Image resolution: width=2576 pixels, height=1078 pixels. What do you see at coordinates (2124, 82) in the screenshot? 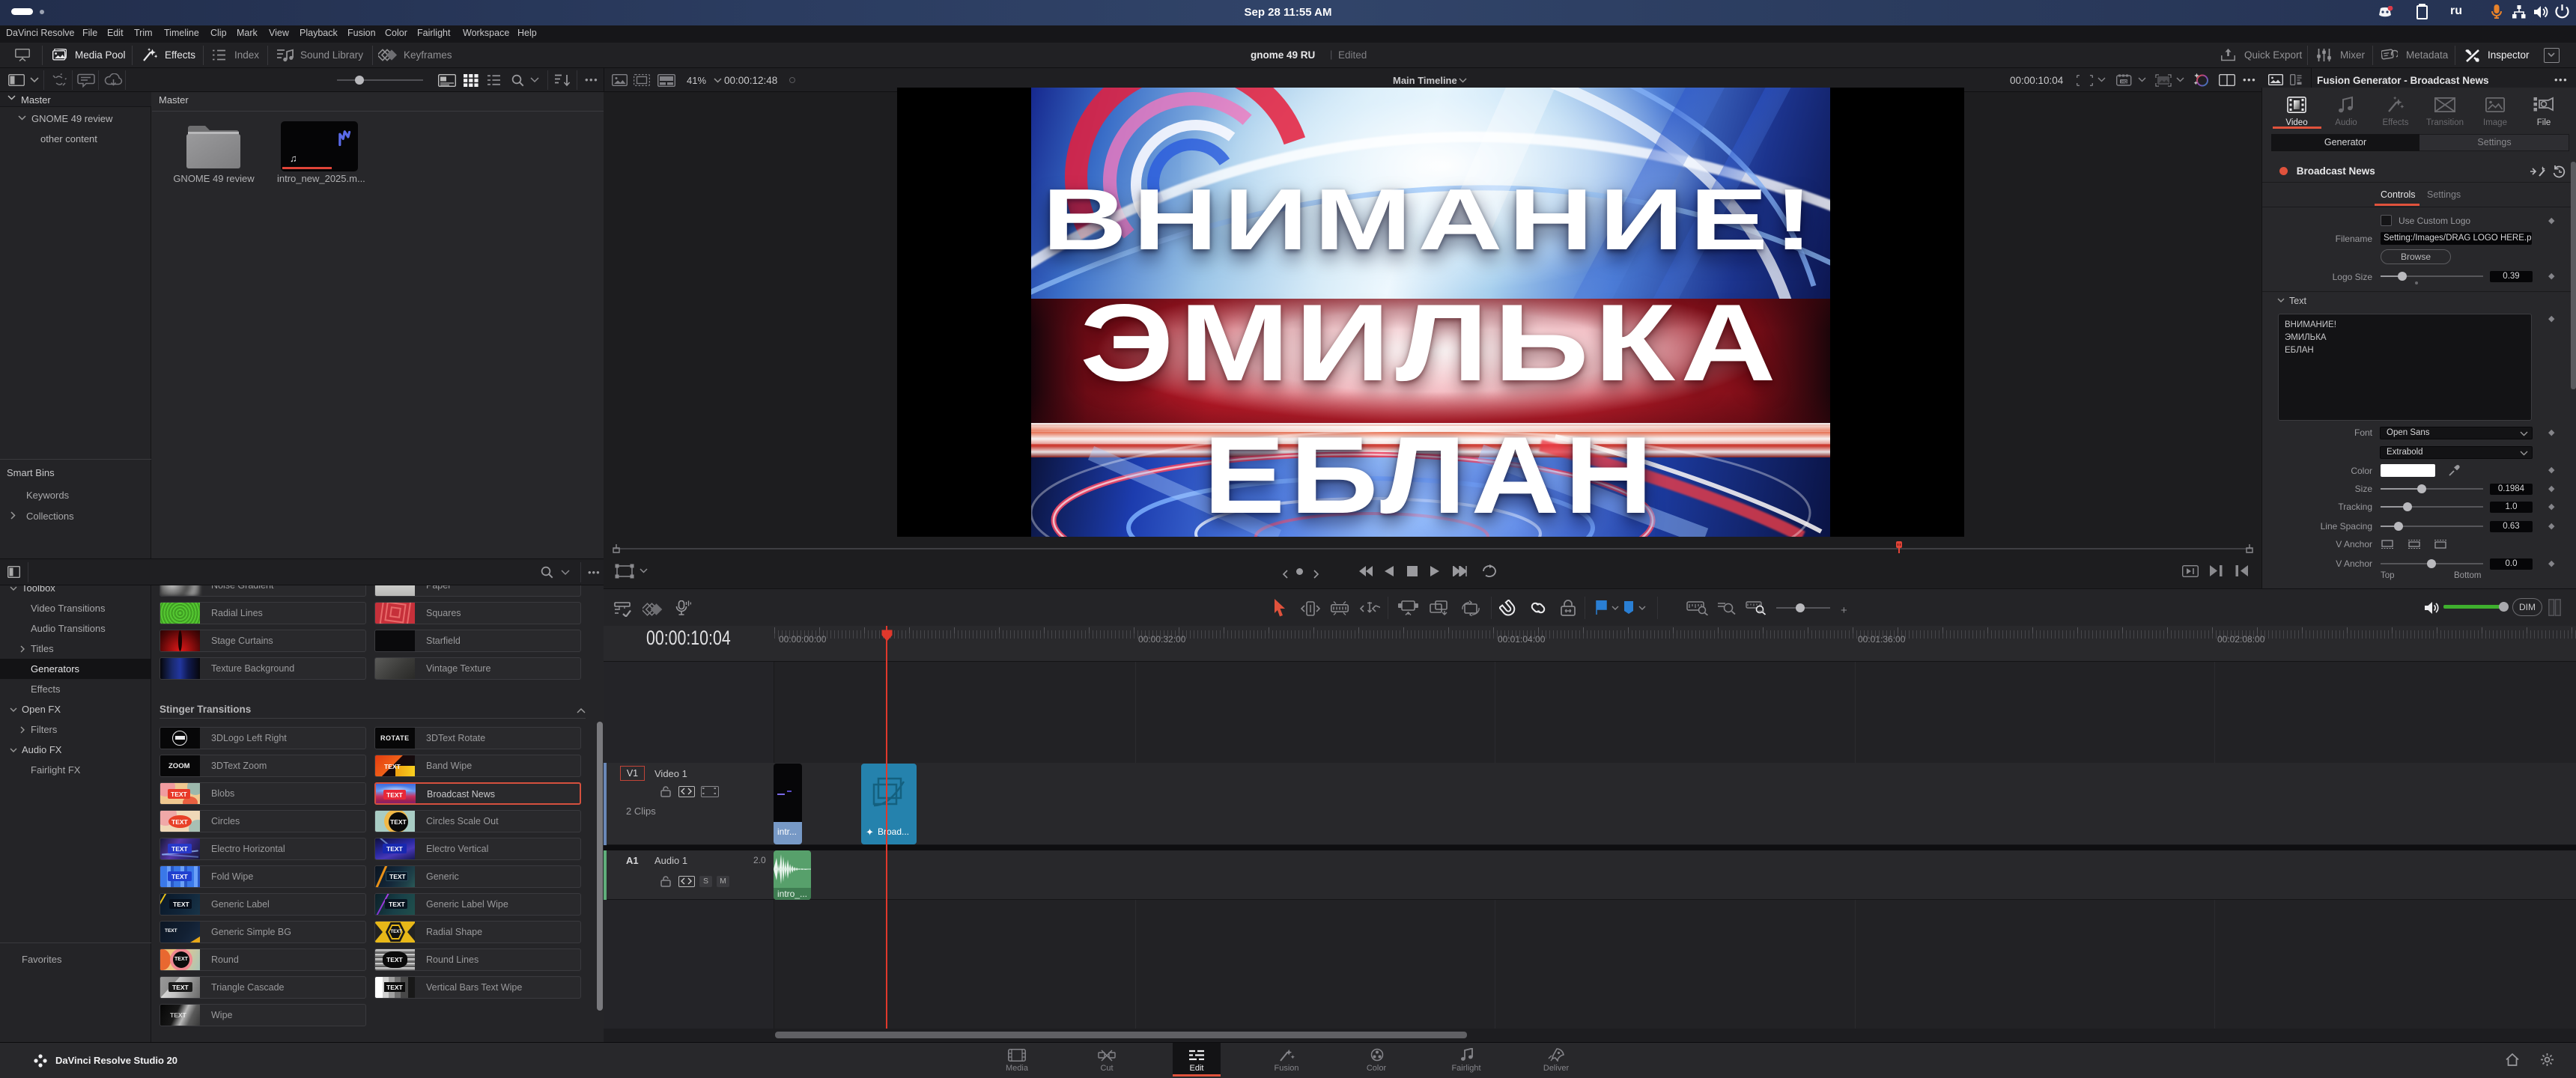
I see `svg-text: HQ` at bounding box center [2124, 82].